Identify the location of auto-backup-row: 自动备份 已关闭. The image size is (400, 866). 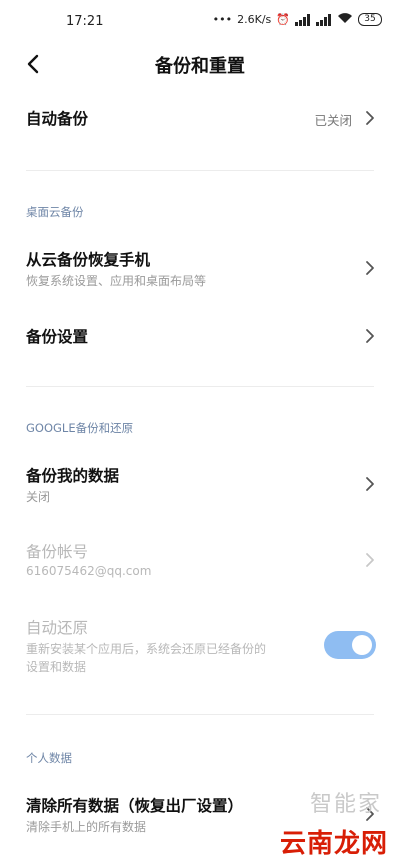
(200, 118).